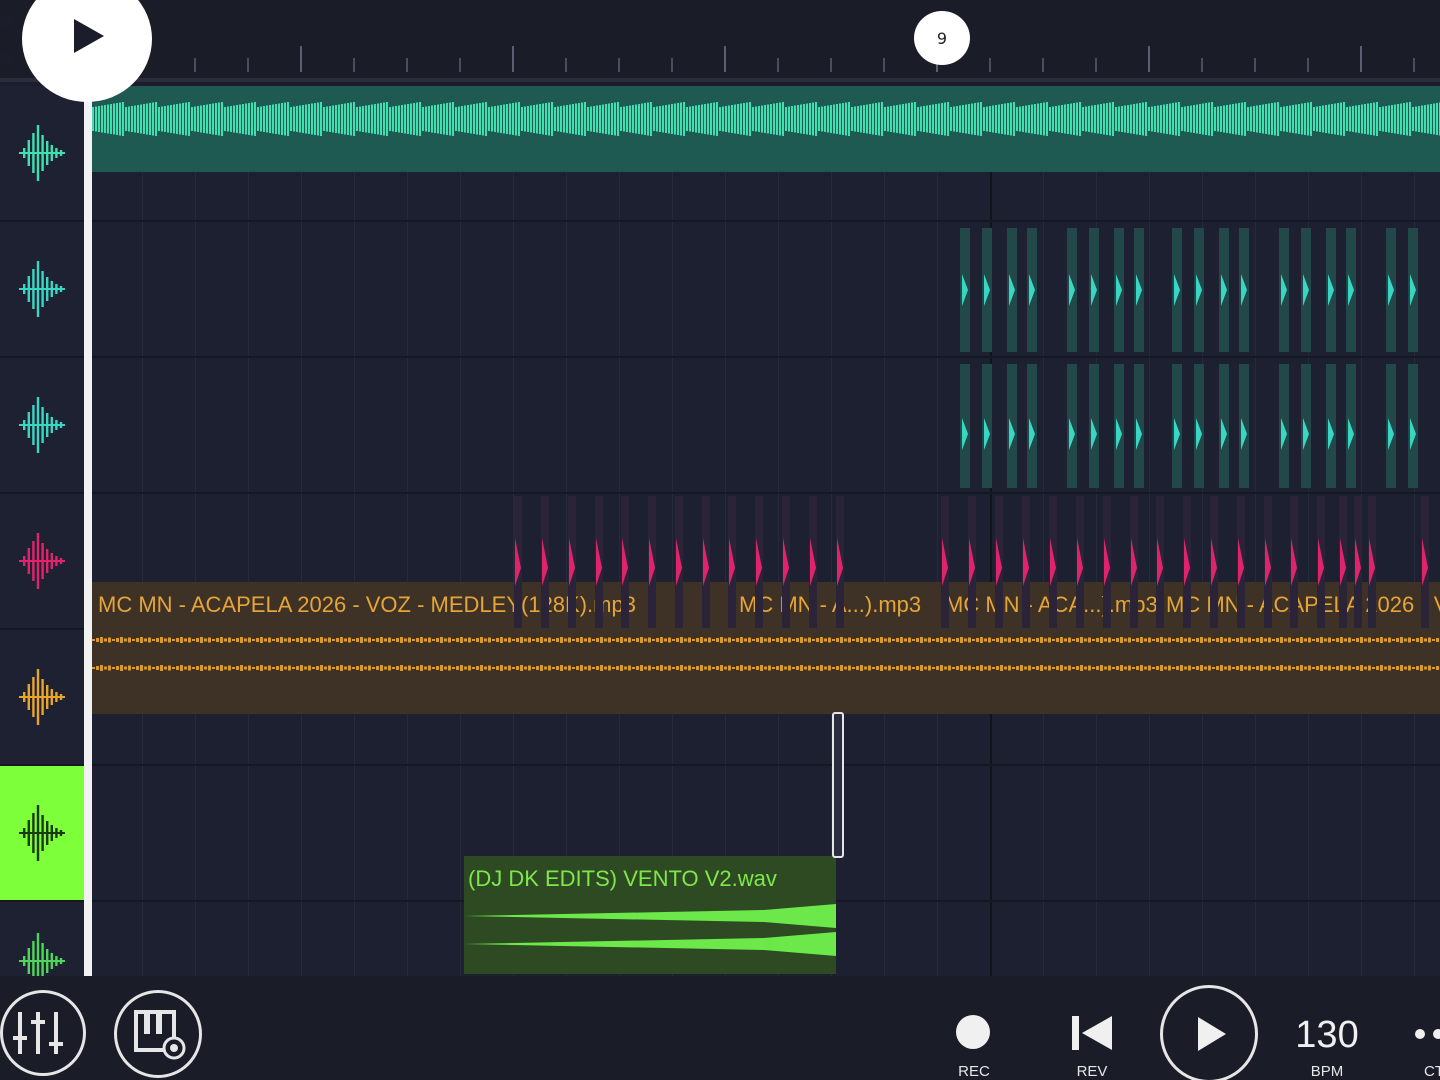  I want to click on rec-button, so click(974, 1033).